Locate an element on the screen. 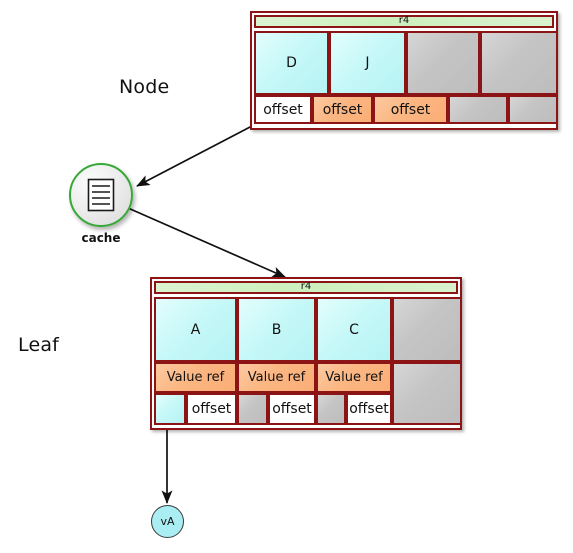  cache-node: cache is located at coordinates (101, 204).